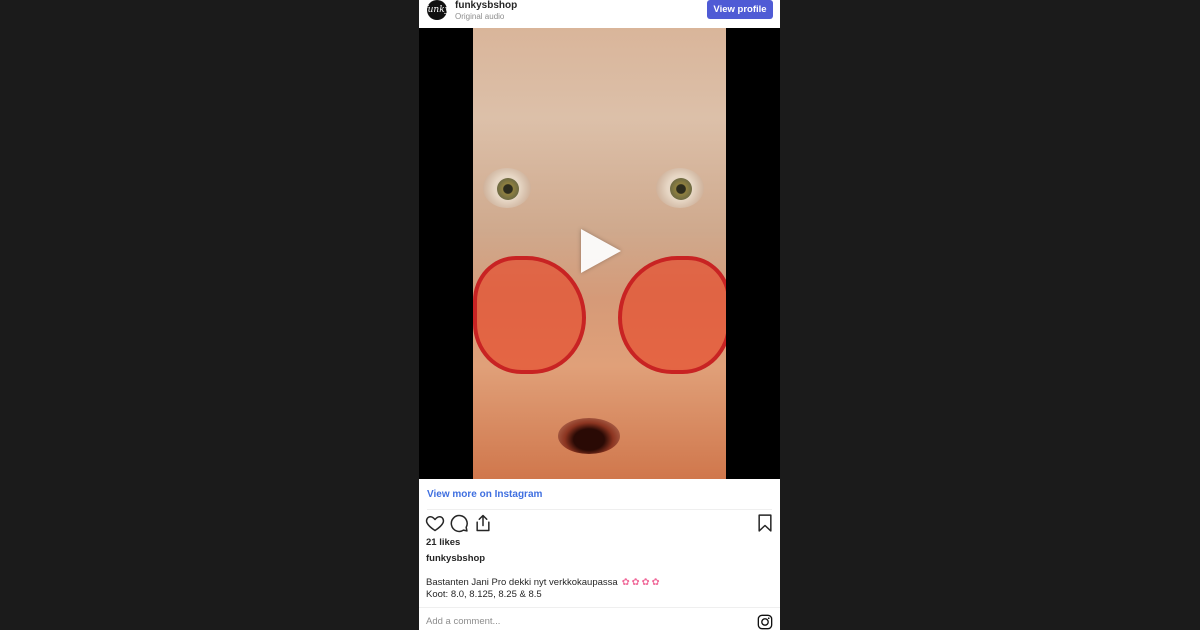 The height and width of the screenshot is (630, 1200). What do you see at coordinates (507, 188) in the screenshot?
I see `left-eye` at bounding box center [507, 188].